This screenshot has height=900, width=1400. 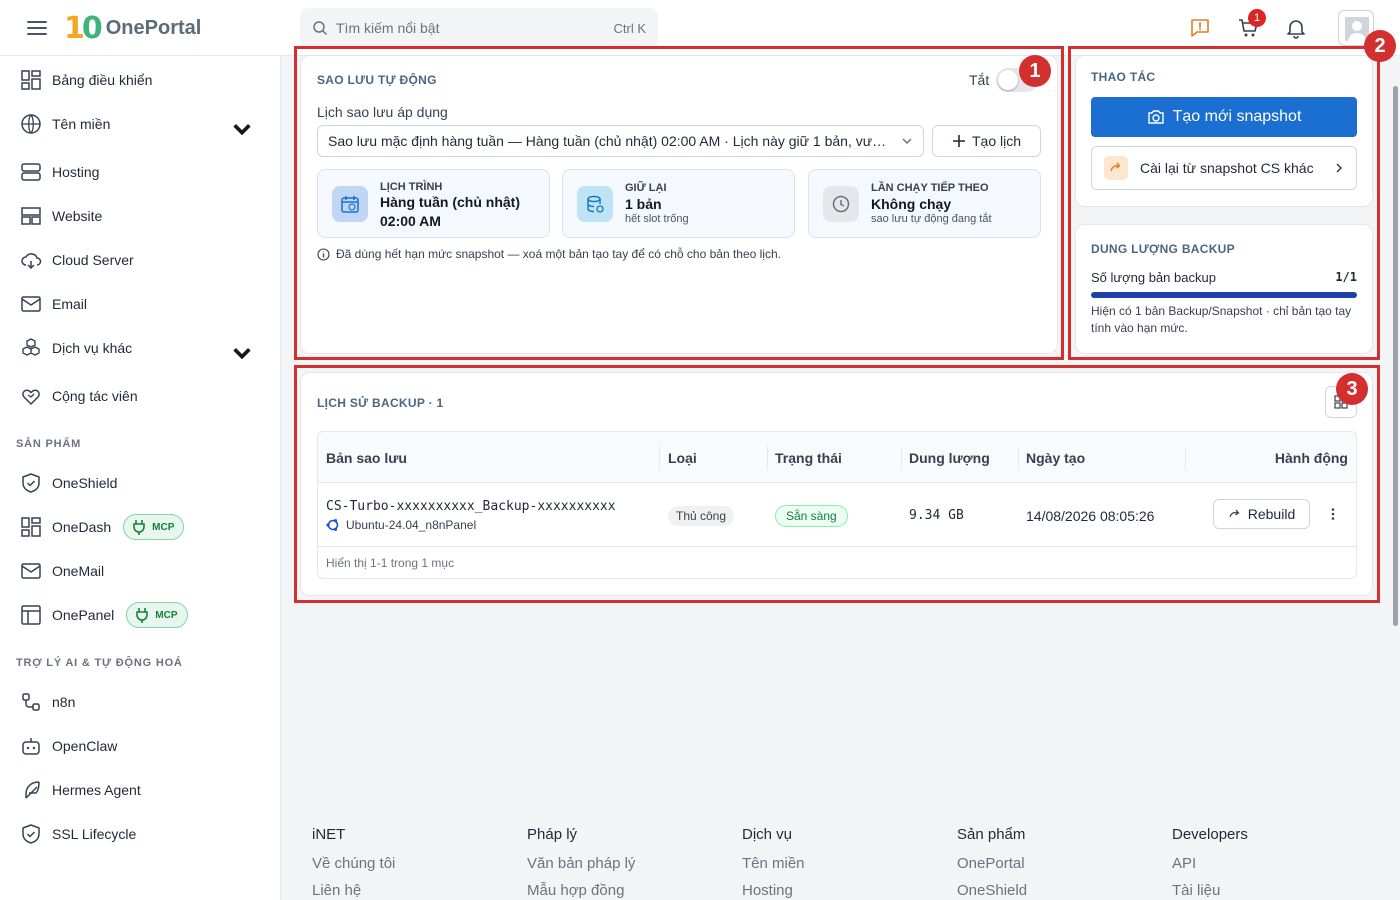 I want to click on schedule-label: Lịch sao lưu áp dụng, so click(x=382, y=112).